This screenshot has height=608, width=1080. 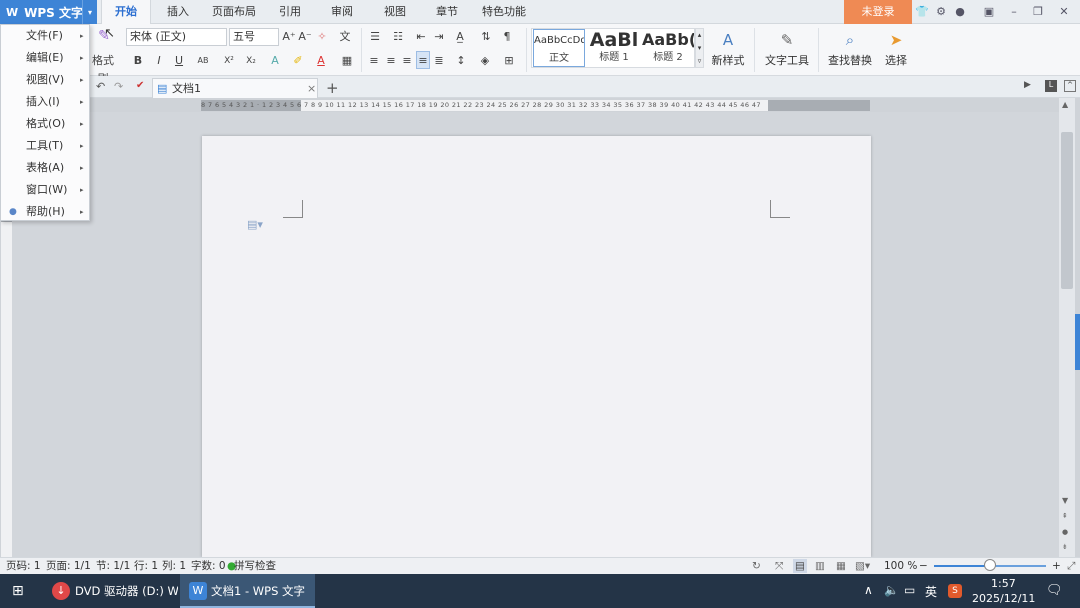 What do you see at coordinates (1065, 532) in the screenshot?
I see `browse-object-icon: ●` at bounding box center [1065, 532].